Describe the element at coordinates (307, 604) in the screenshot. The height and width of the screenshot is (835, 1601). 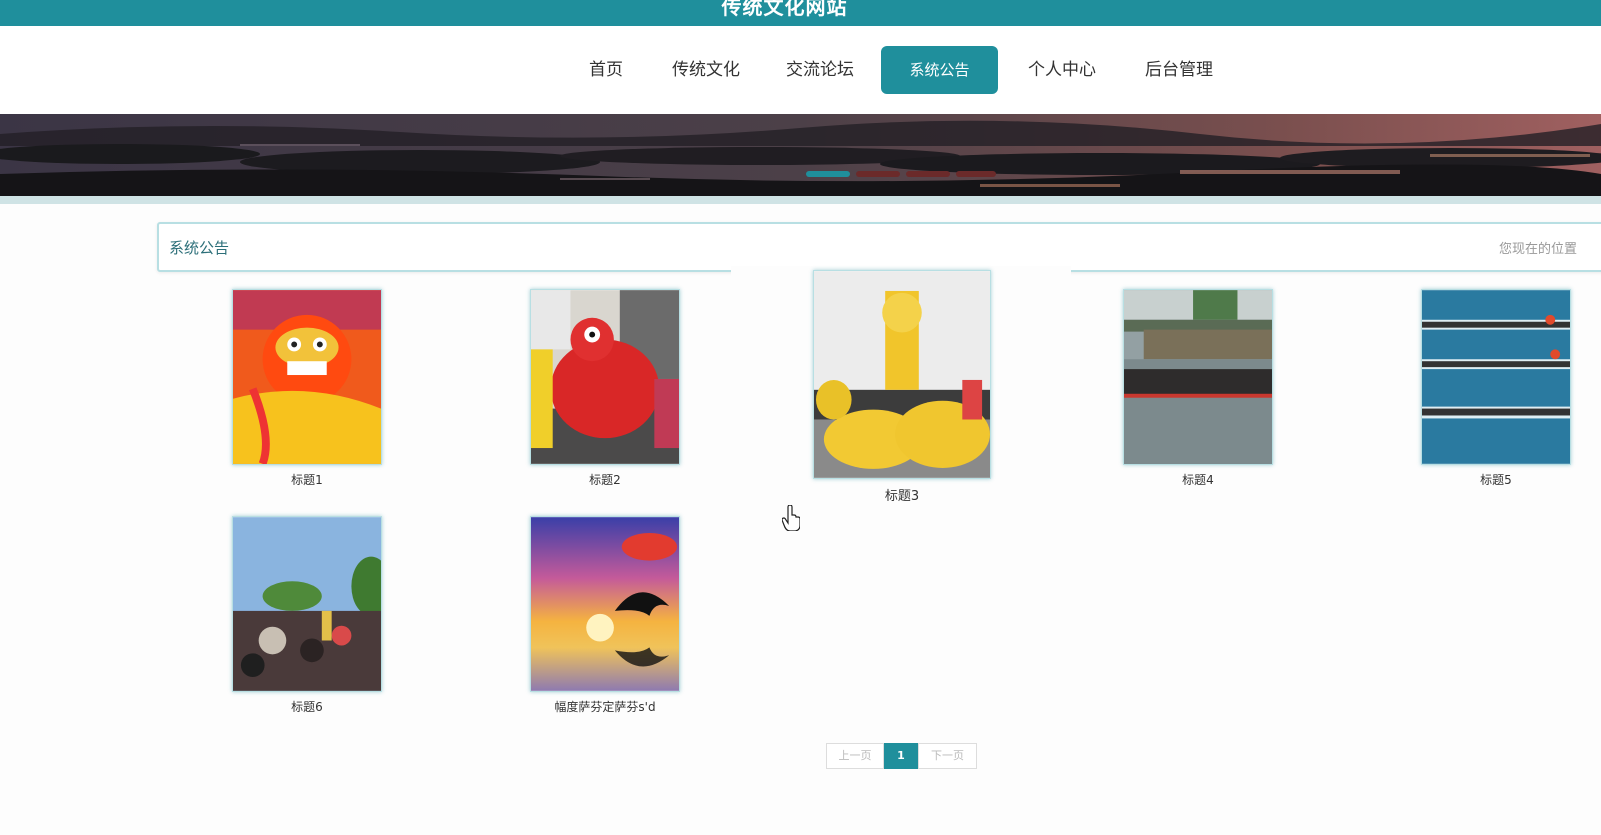
I see `festival-crowd-image` at that location.